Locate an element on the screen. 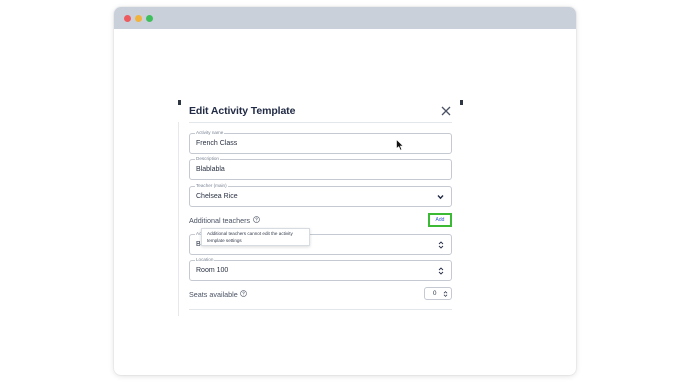 The height and width of the screenshot is (387, 688). modal-title: Edit Activity Template is located at coordinates (242, 111).